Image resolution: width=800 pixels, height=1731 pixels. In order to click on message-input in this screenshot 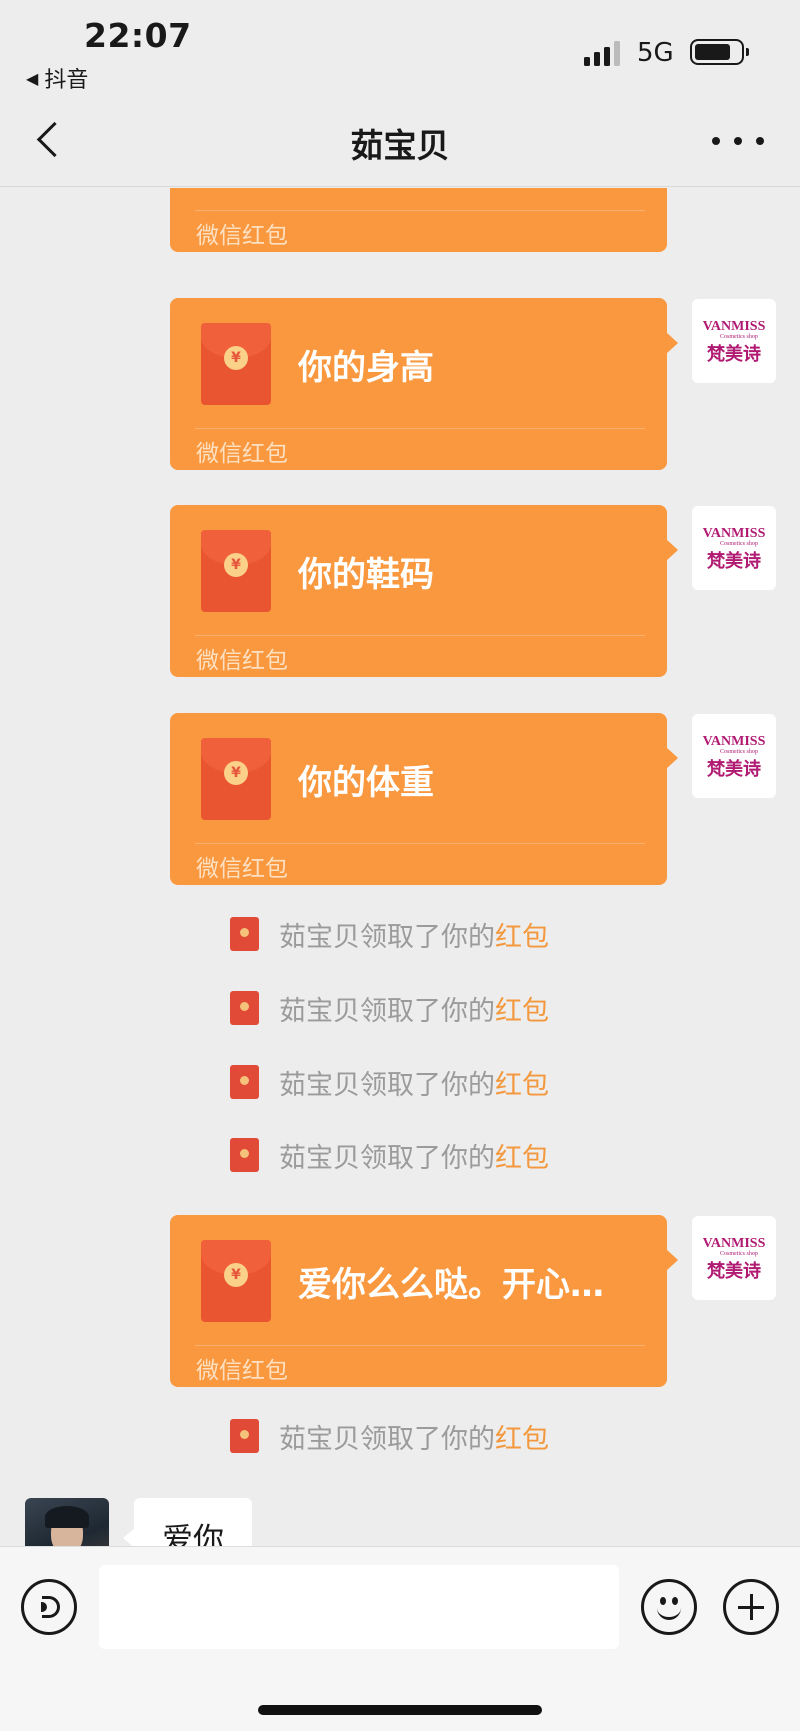, I will do `click(359, 1607)`.